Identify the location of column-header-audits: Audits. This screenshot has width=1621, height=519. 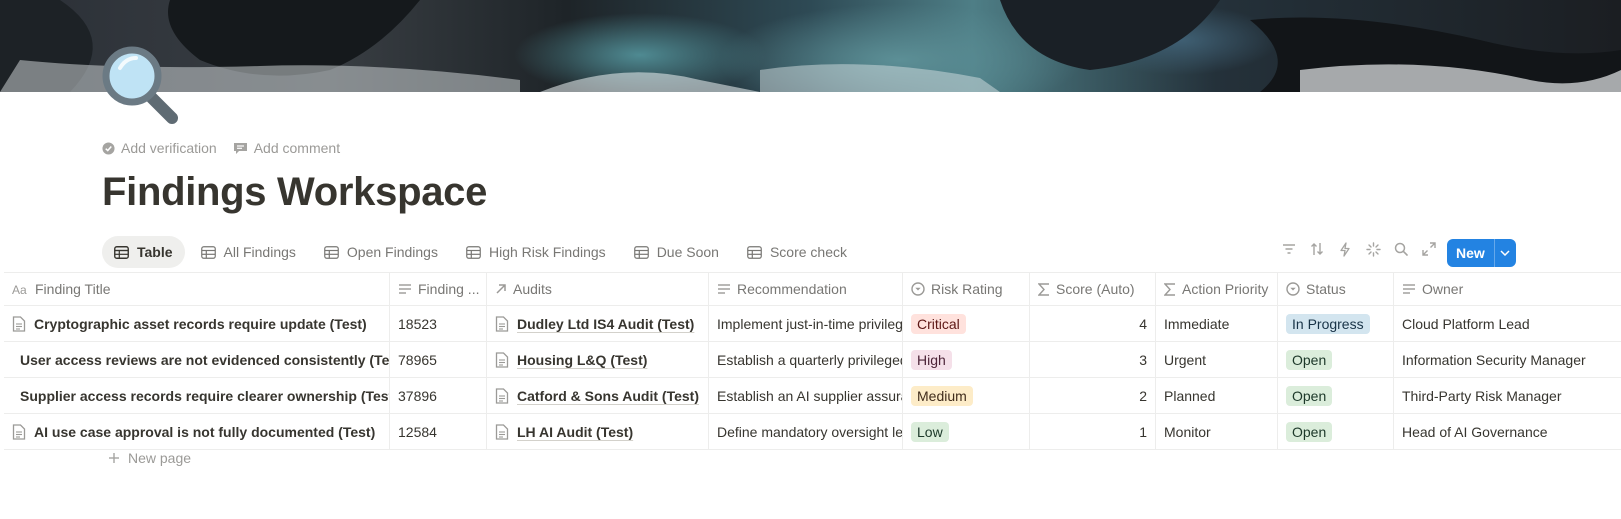
(598, 289).